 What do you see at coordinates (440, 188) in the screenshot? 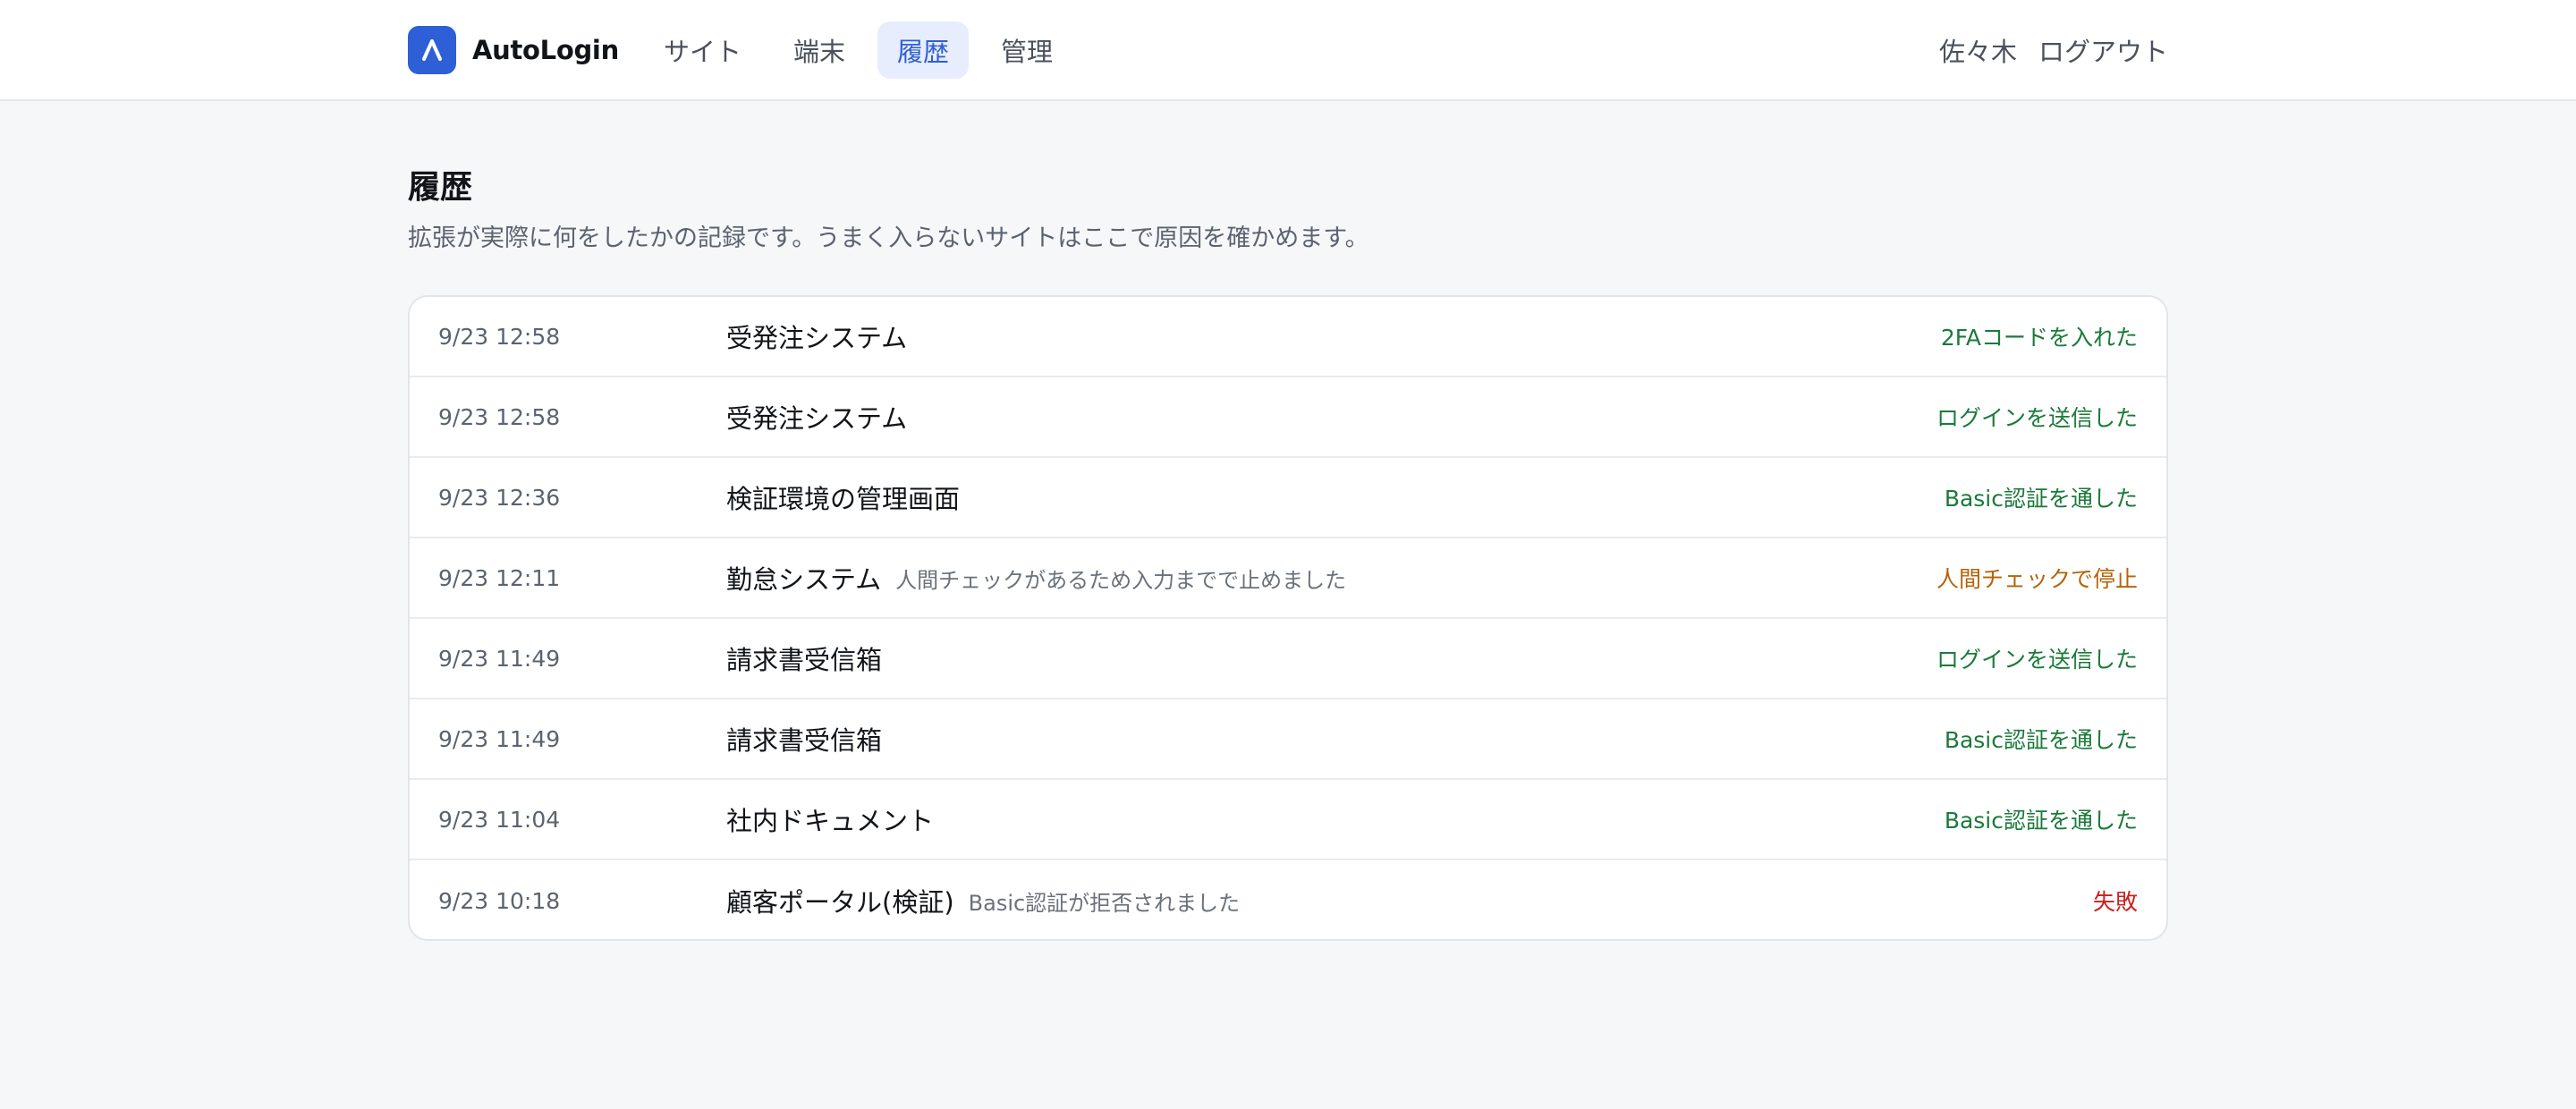
I see `page-title: 履歴` at bounding box center [440, 188].